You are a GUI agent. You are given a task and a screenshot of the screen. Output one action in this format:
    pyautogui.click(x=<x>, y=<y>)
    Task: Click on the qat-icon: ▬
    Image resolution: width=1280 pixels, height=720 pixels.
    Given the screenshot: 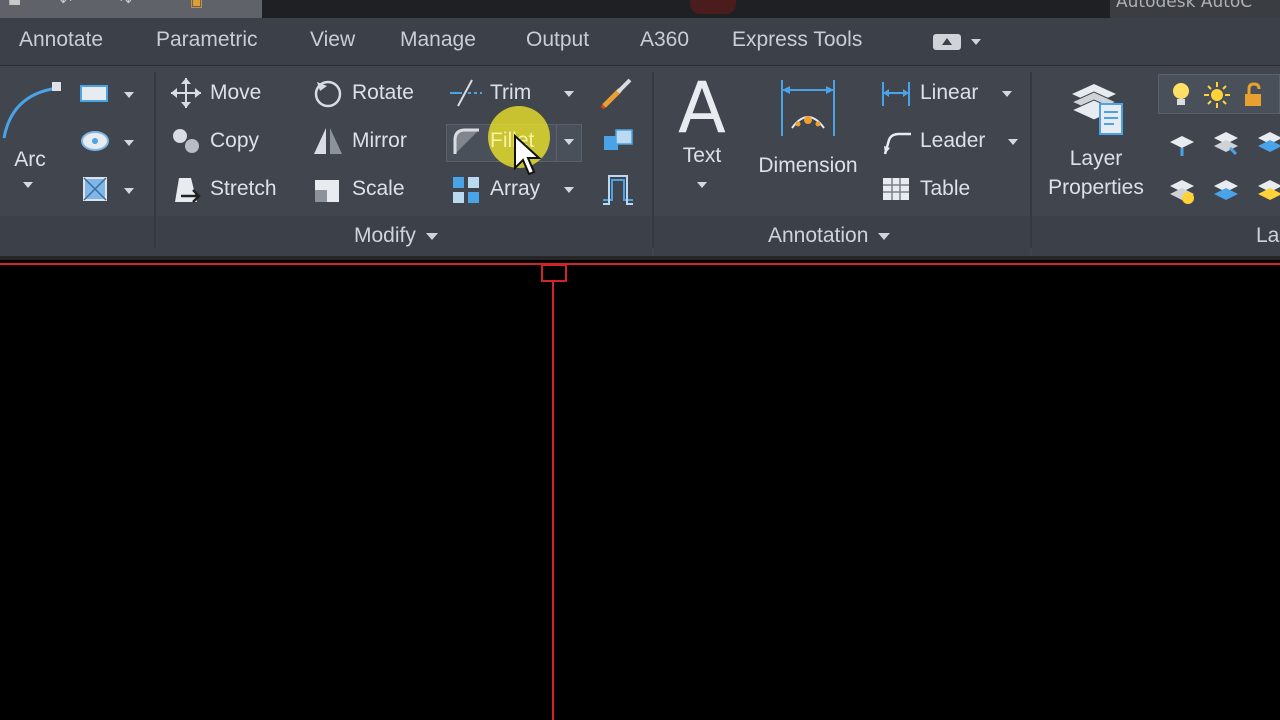 What is the action you would take?
    pyautogui.click(x=14, y=5)
    